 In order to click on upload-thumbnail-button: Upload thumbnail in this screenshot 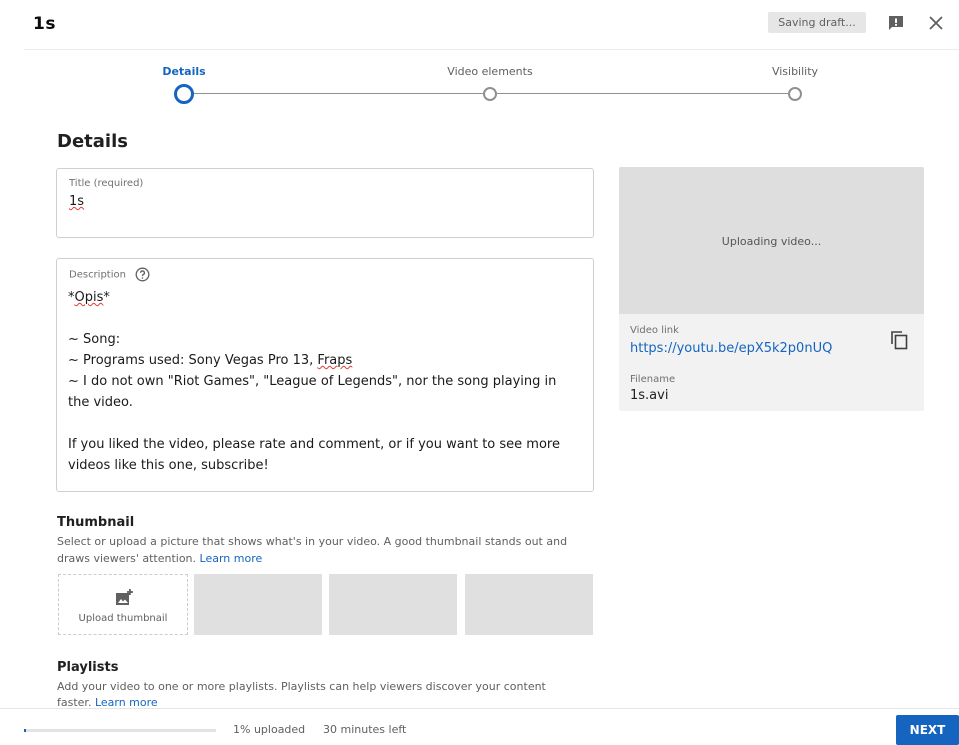, I will do `click(123, 604)`.